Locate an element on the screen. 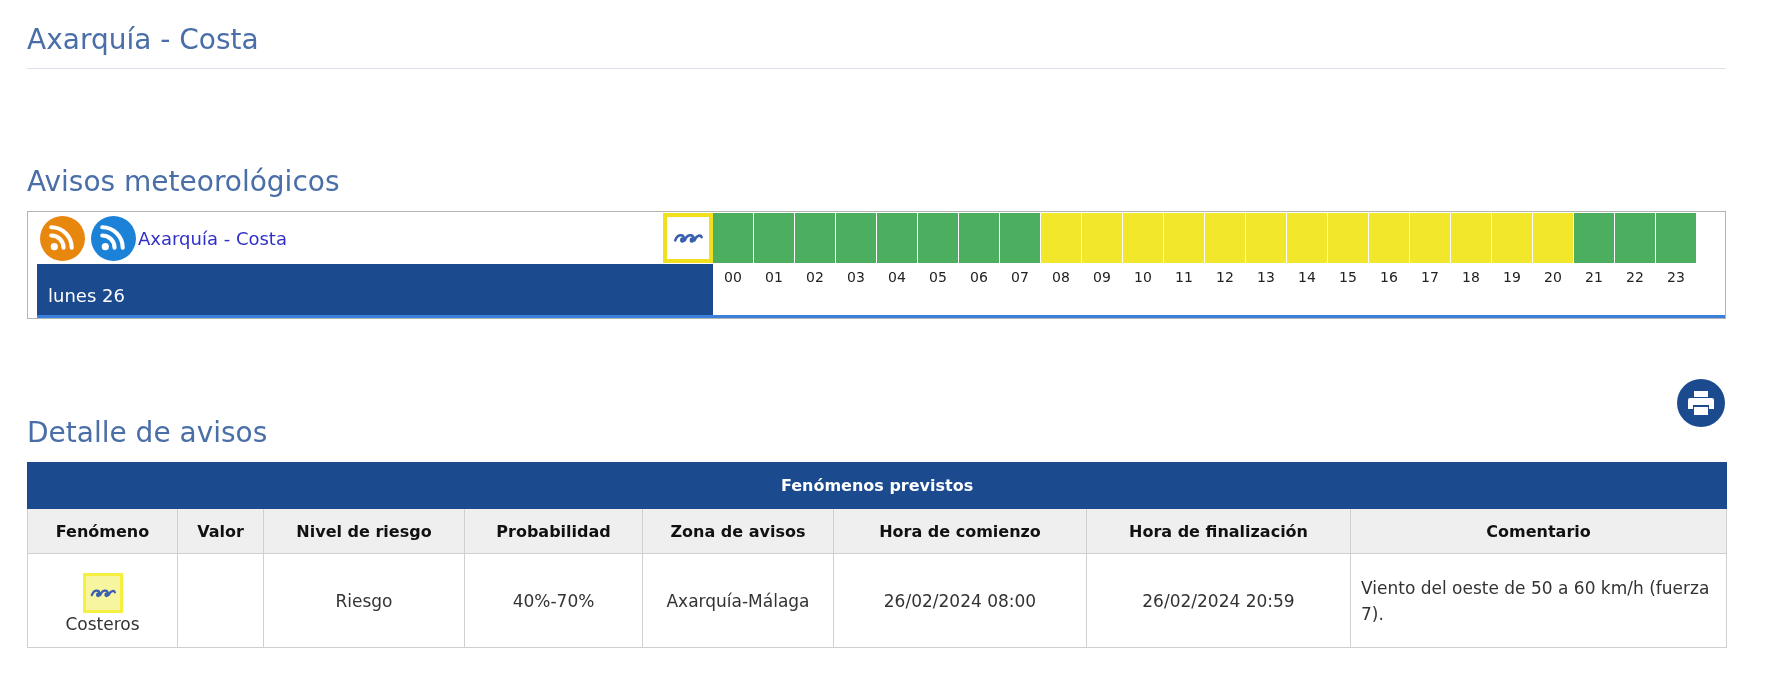 This screenshot has width=1765, height=692. hour-label: 08 is located at coordinates (1061, 277).